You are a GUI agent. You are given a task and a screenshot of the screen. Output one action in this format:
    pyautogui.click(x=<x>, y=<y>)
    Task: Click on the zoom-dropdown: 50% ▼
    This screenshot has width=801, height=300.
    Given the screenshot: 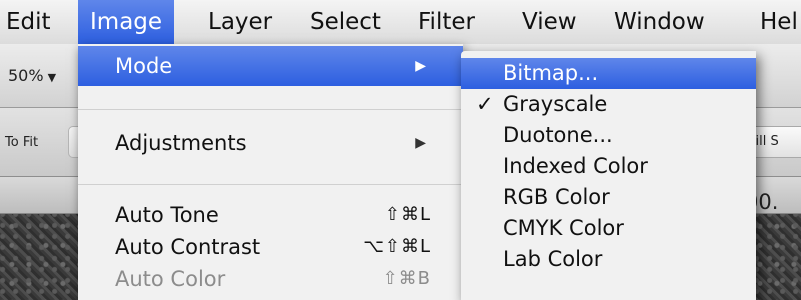 What is the action you would take?
    pyautogui.click(x=32, y=75)
    